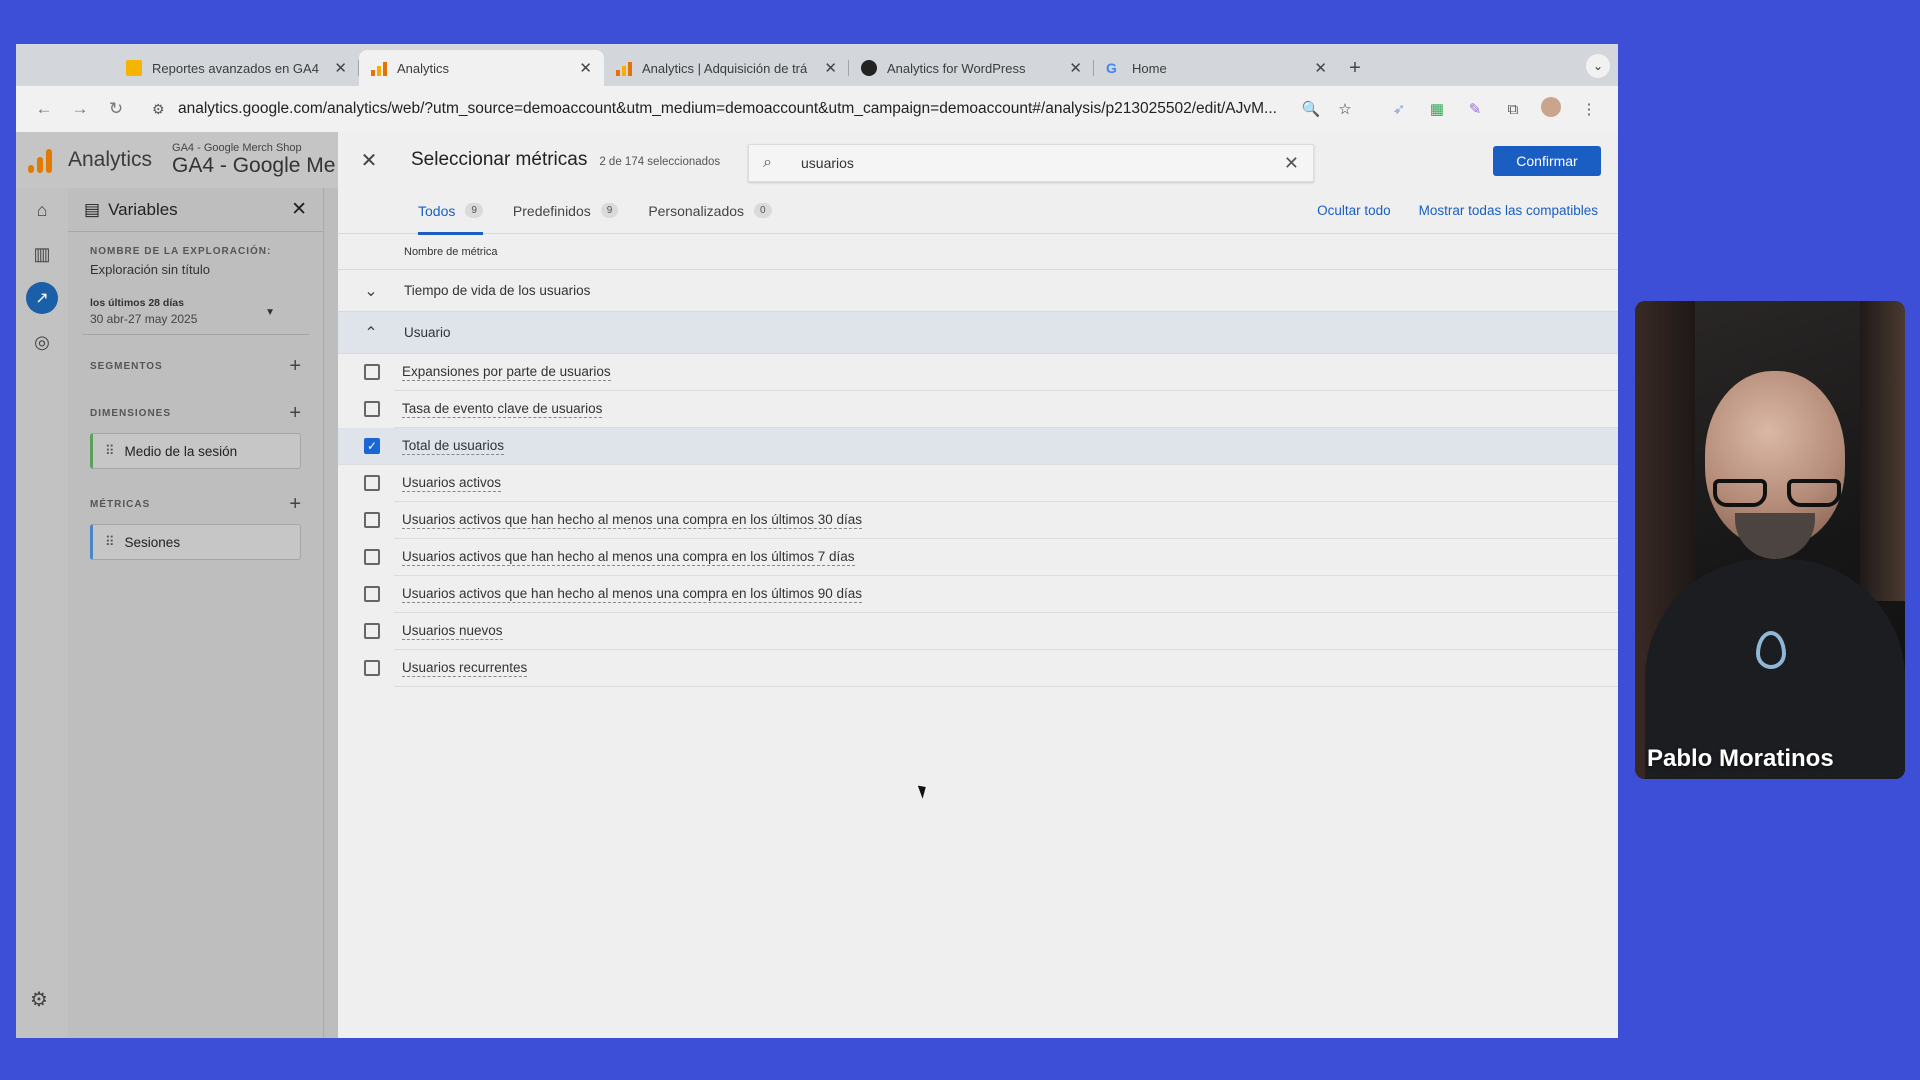 The height and width of the screenshot is (1080, 1920). Describe the element at coordinates (1311, 109) in the screenshot. I see `zoom-icon: 🔍` at that location.